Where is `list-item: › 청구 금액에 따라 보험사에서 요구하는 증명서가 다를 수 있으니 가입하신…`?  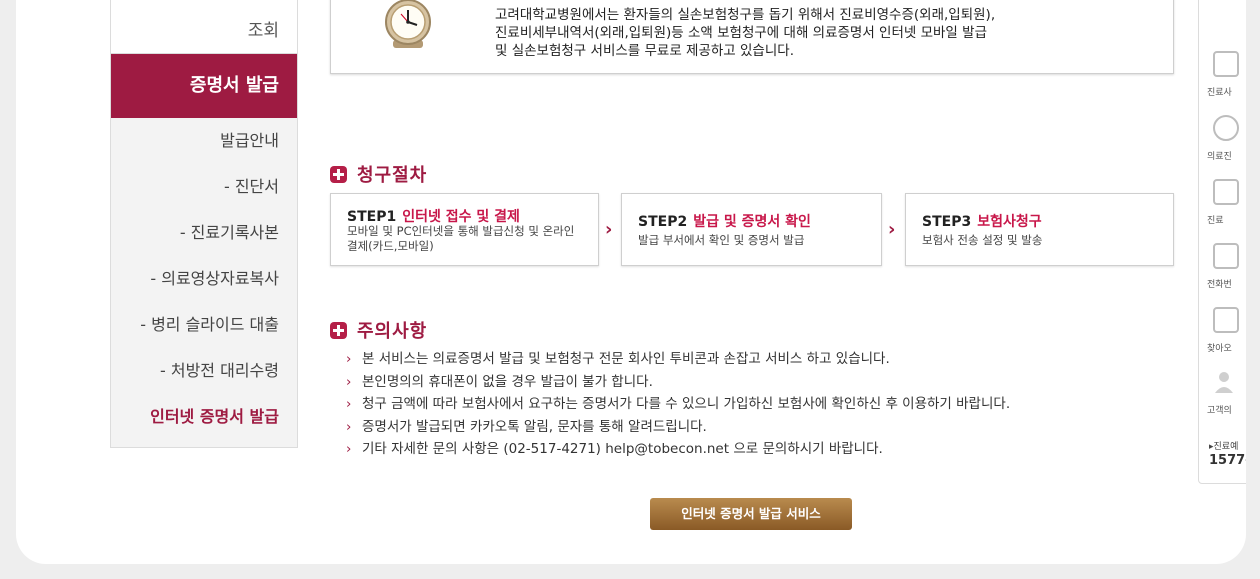
list-item: › 청구 금액에 따라 보험사에서 요구하는 증명서가 다를 수 있으니 가입하신… is located at coordinates (678, 404).